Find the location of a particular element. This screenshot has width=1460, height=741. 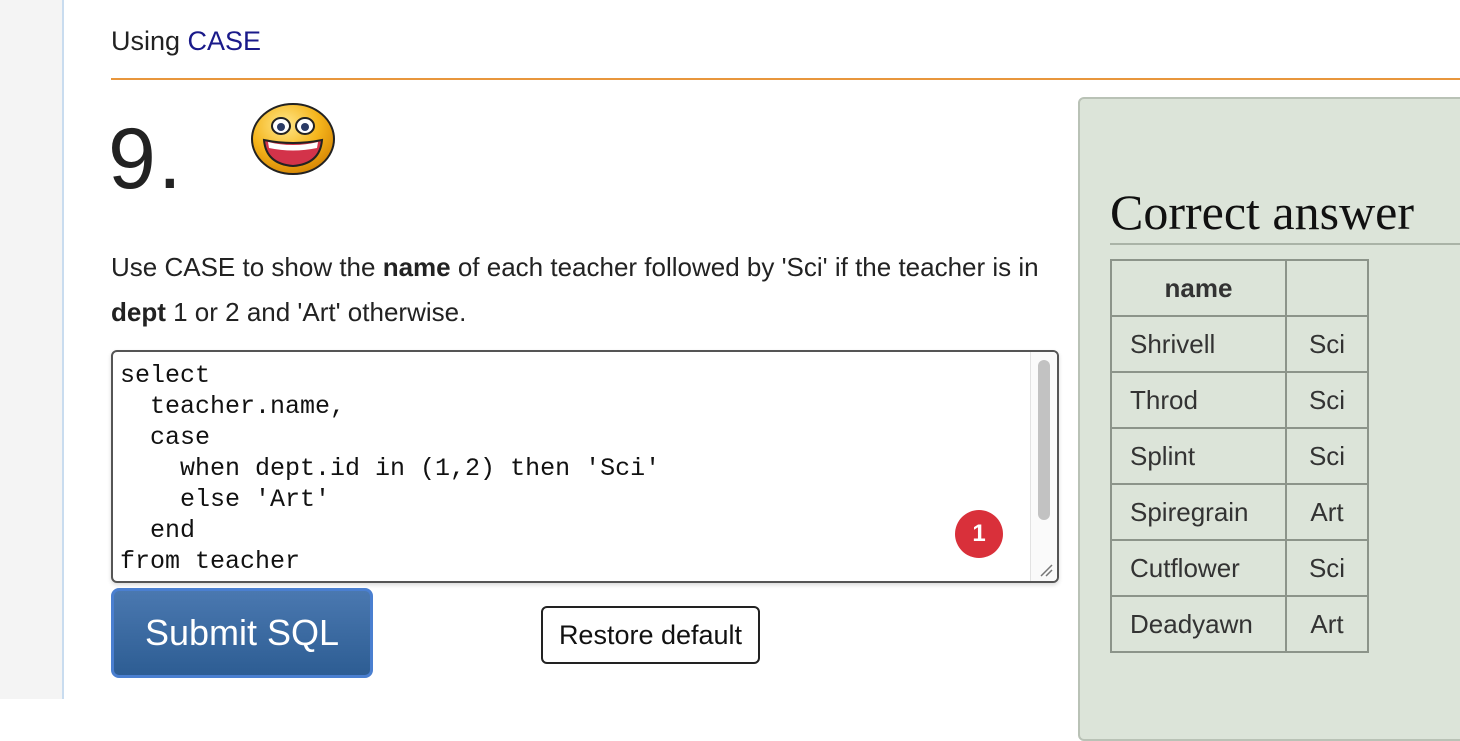

answer-header-blank is located at coordinates (1327, 288).